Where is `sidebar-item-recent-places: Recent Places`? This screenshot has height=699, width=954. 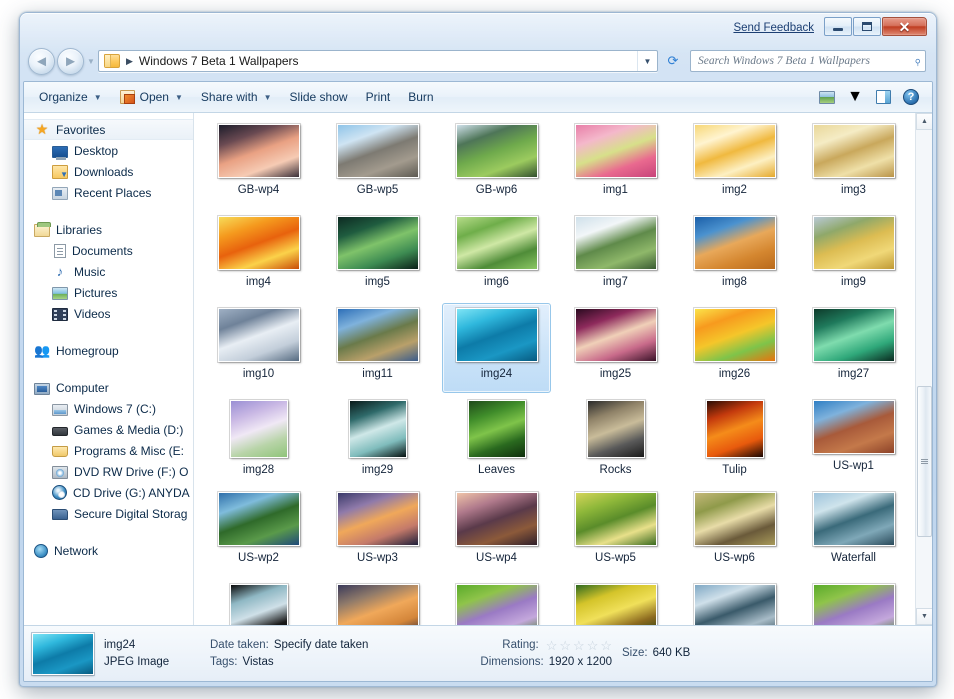 sidebar-item-recent-places: Recent Places is located at coordinates (108, 192).